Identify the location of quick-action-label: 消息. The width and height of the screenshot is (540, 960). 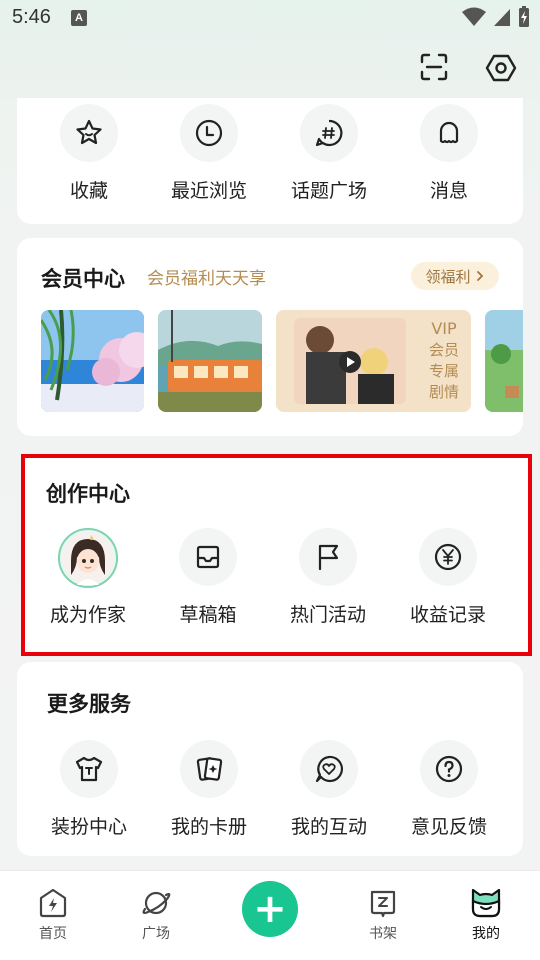
(448, 191).